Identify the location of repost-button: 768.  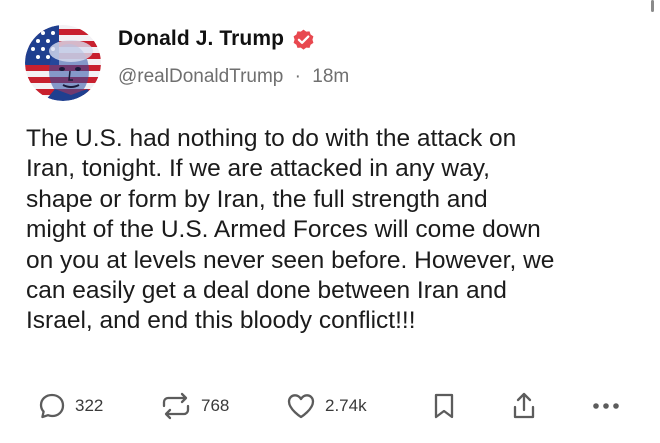
(194, 406).